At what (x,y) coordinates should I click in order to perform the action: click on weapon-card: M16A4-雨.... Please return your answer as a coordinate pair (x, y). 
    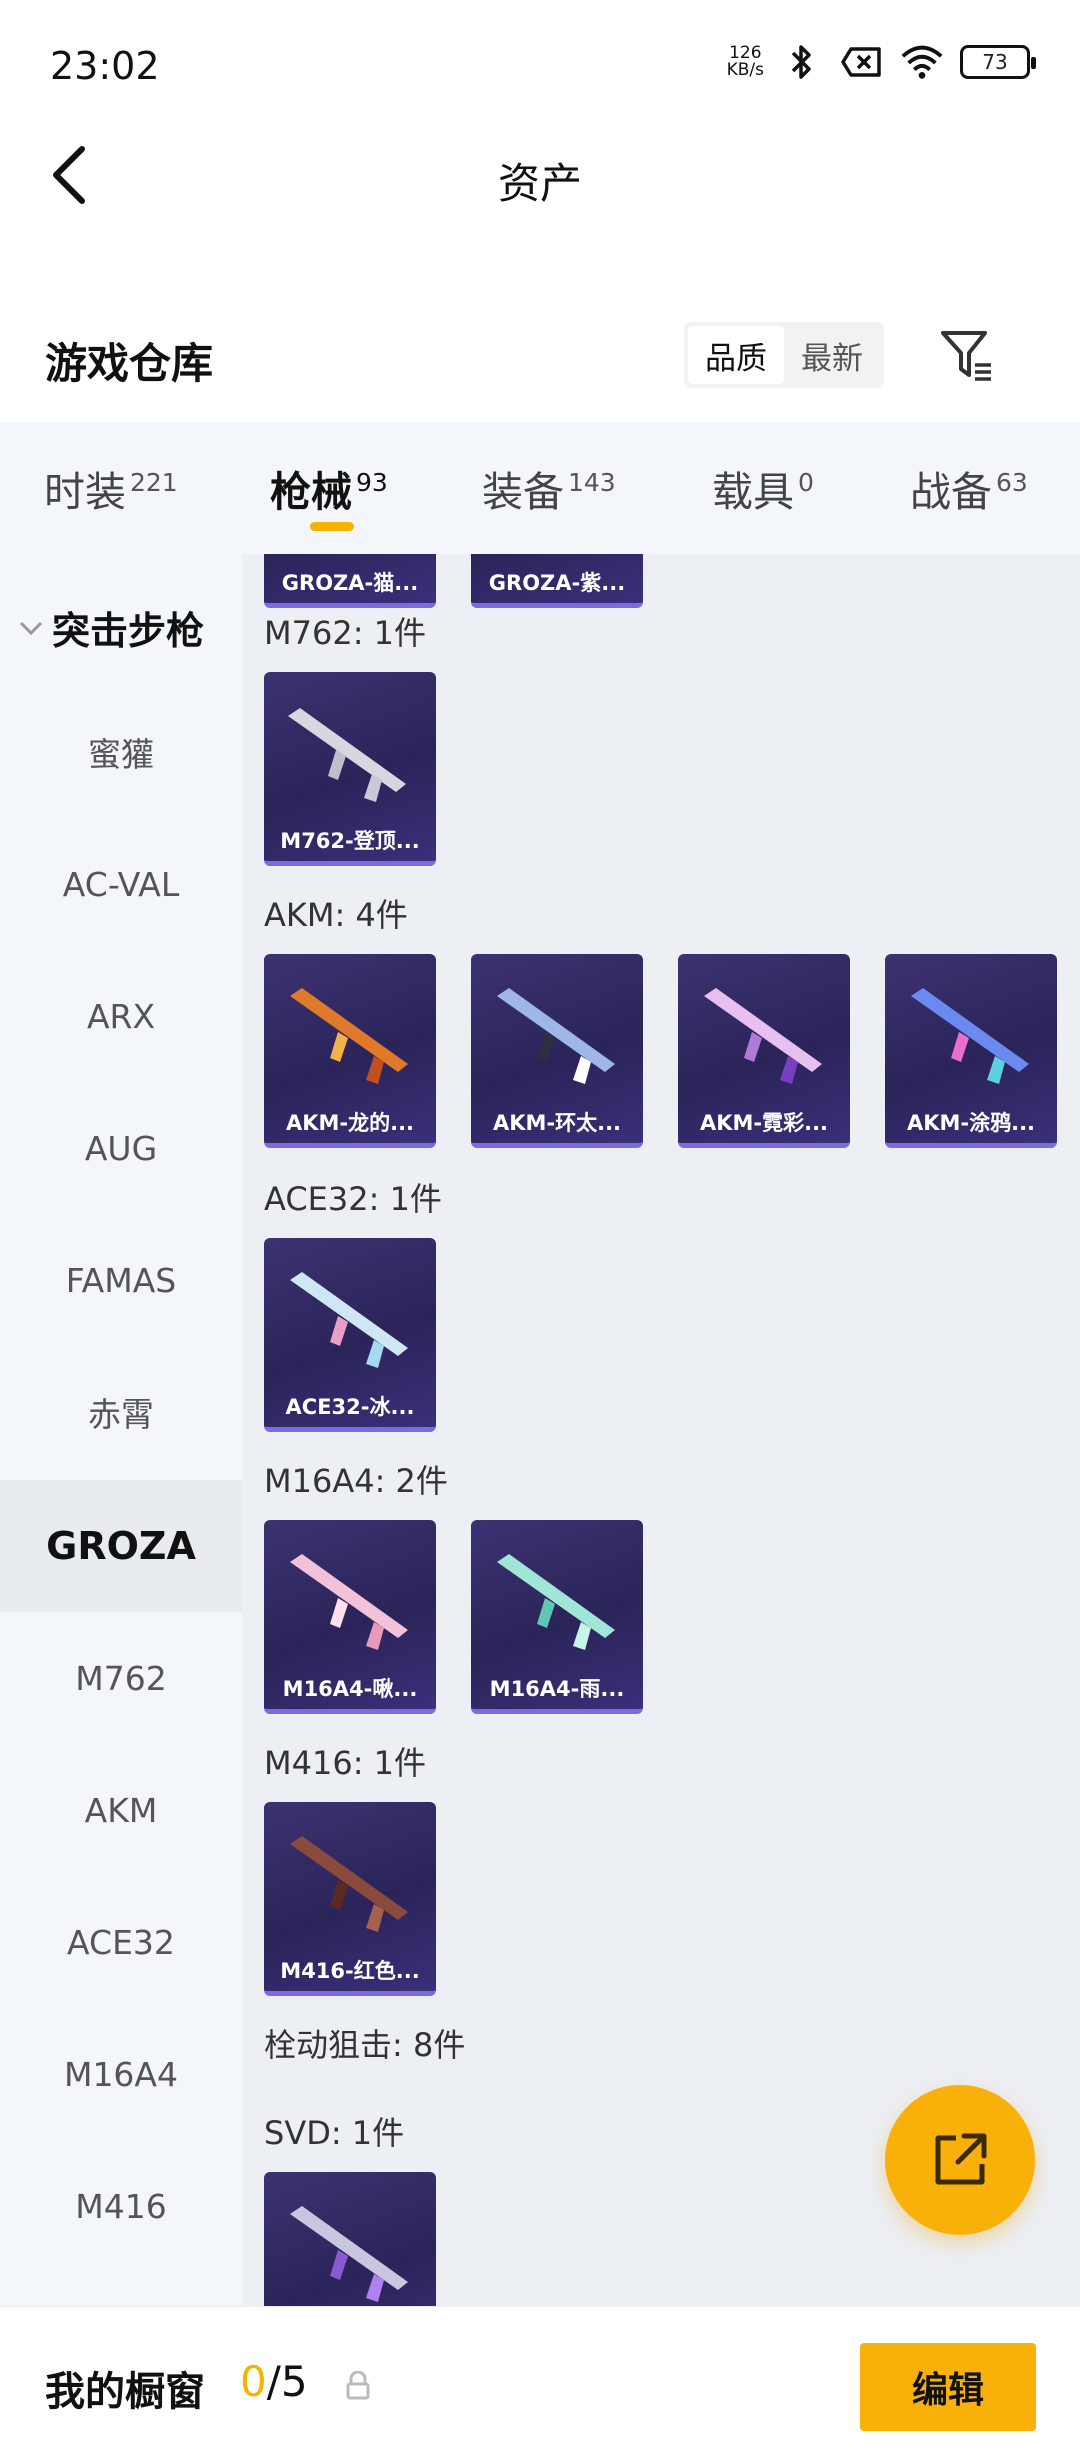
    Looking at the image, I should click on (557, 1617).